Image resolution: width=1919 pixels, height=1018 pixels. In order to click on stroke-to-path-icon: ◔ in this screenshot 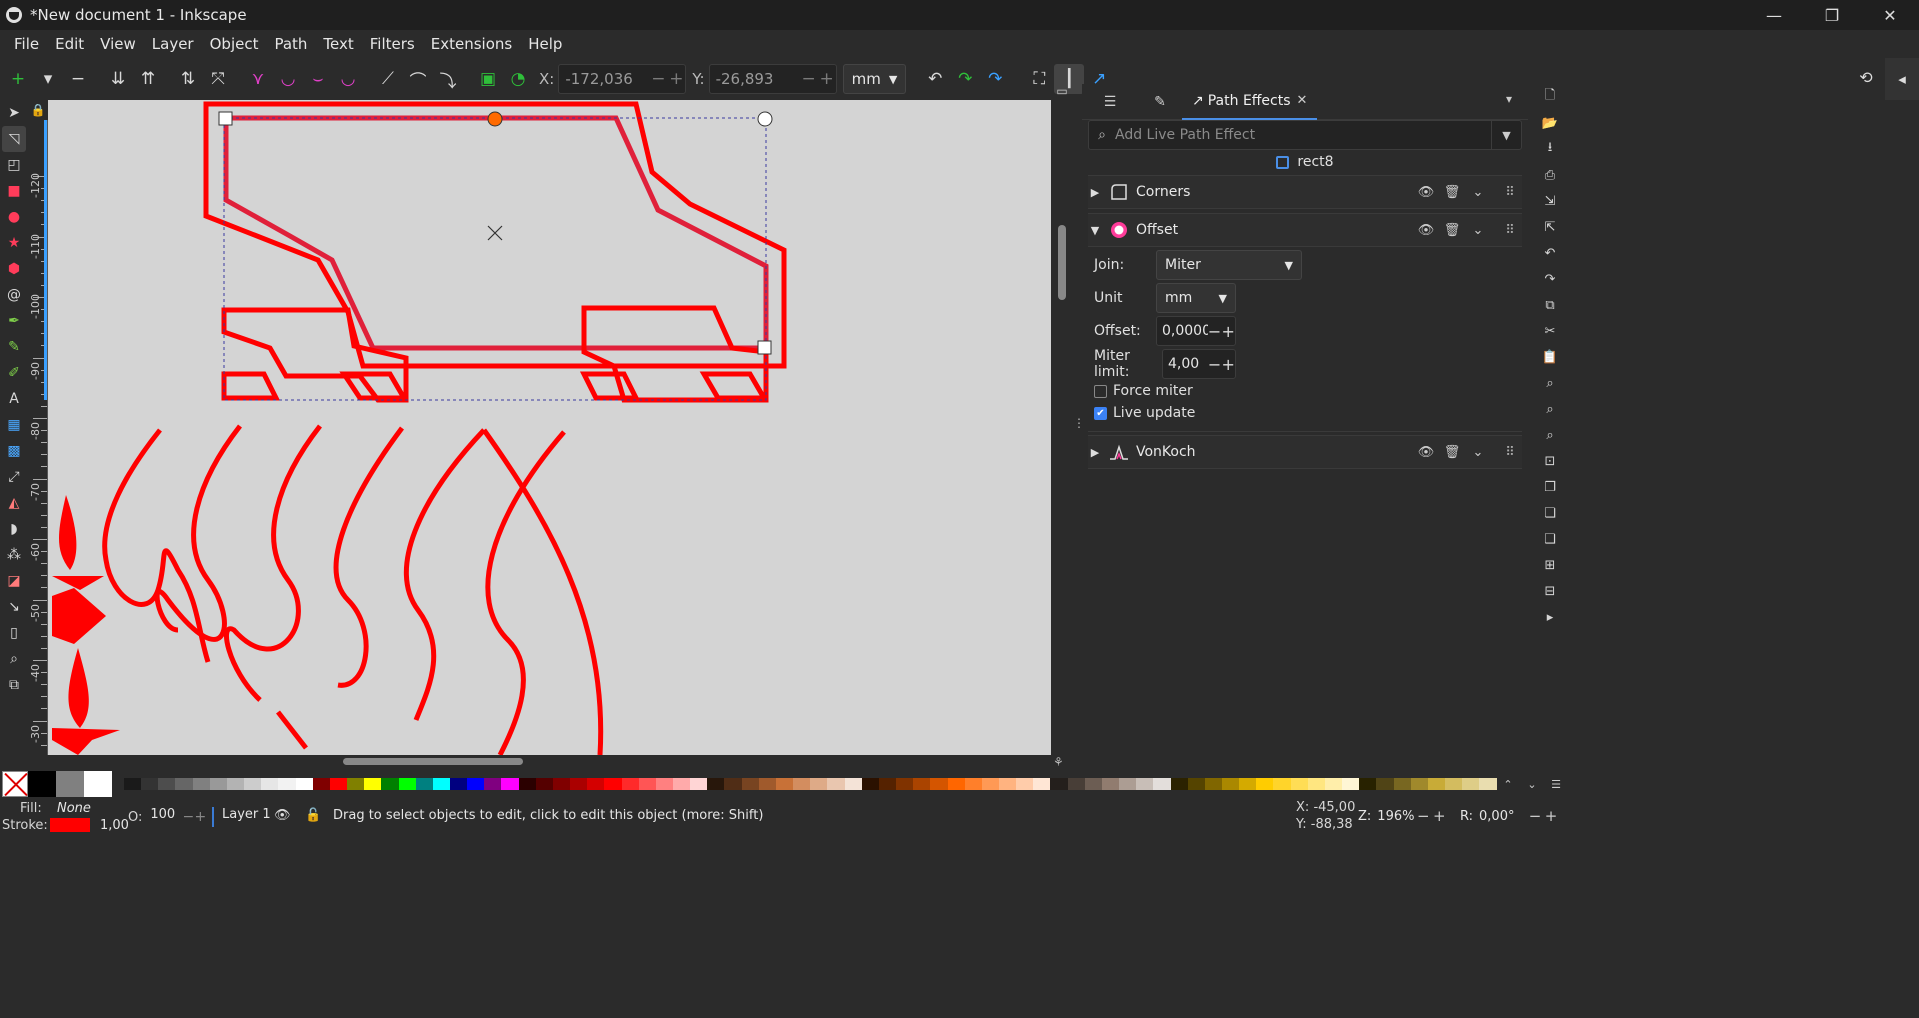, I will do `click(518, 79)`.